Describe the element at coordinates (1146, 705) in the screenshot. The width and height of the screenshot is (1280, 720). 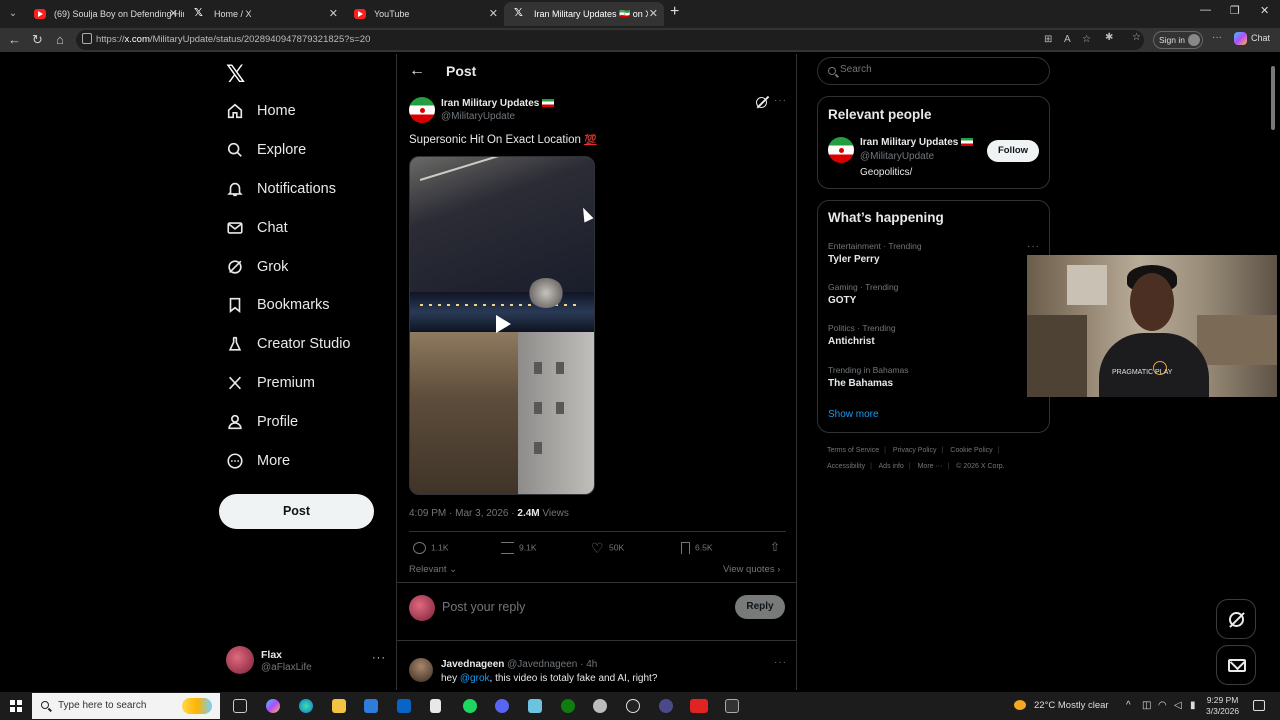
I see `network-icon: ◫` at that location.